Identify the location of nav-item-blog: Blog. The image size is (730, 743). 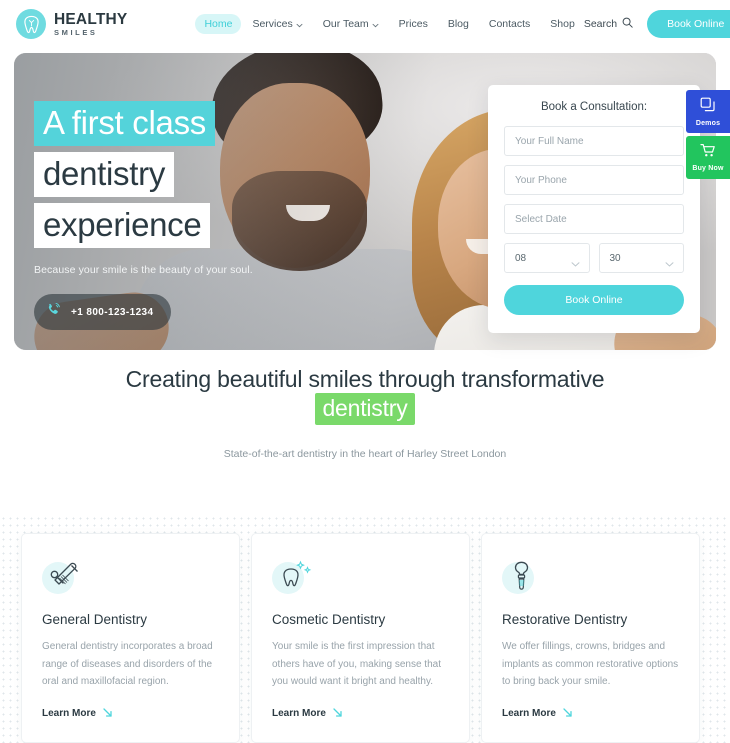
(458, 24).